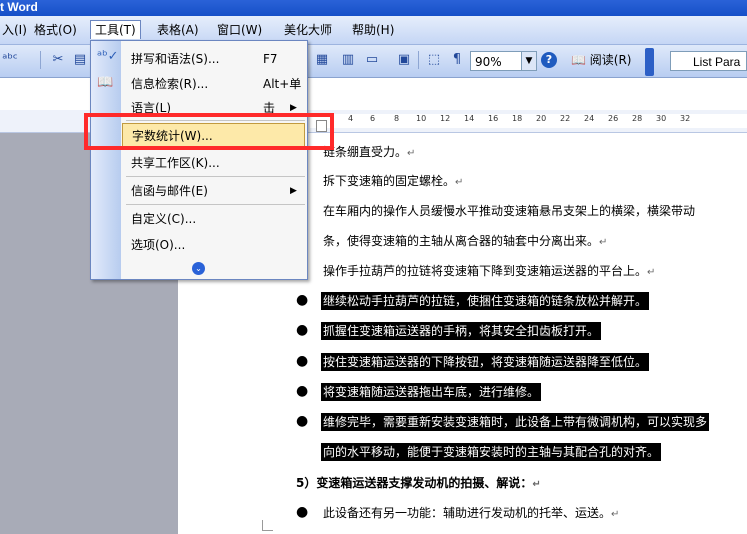  Describe the element at coordinates (198, 268) in the screenshot. I see `expand-more-icon: ⌄` at that location.